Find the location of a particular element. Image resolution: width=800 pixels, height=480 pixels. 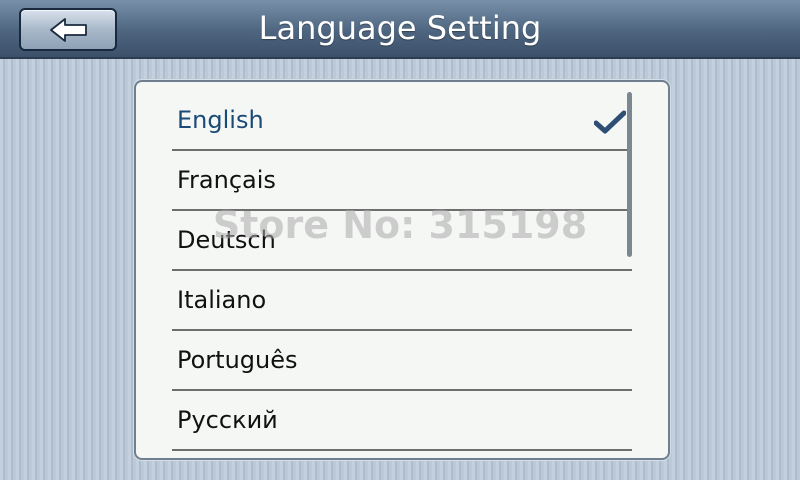

language-item-deutsch: Deutsch is located at coordinates (402, 241).